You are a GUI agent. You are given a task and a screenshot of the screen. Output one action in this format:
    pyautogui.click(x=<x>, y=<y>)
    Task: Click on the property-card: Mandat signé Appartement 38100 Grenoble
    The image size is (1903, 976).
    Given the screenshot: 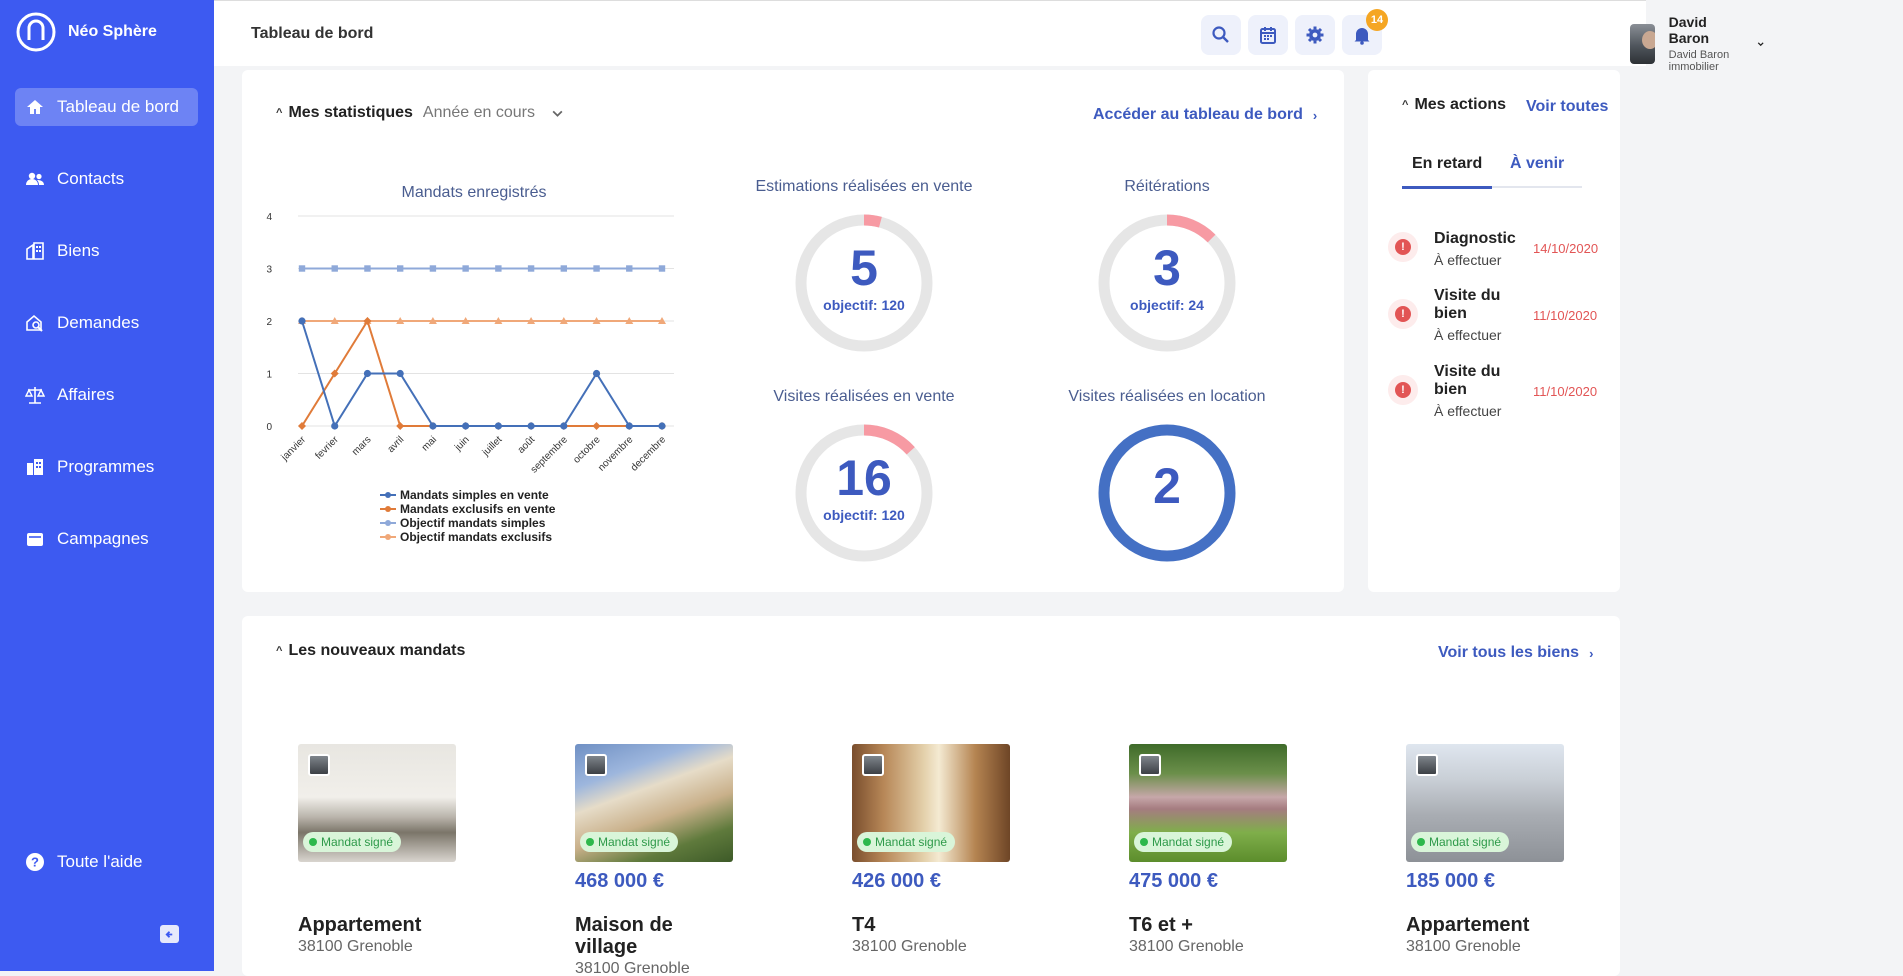 What is the action you would take?
    pyautogui.click(x=408, y=849)
    